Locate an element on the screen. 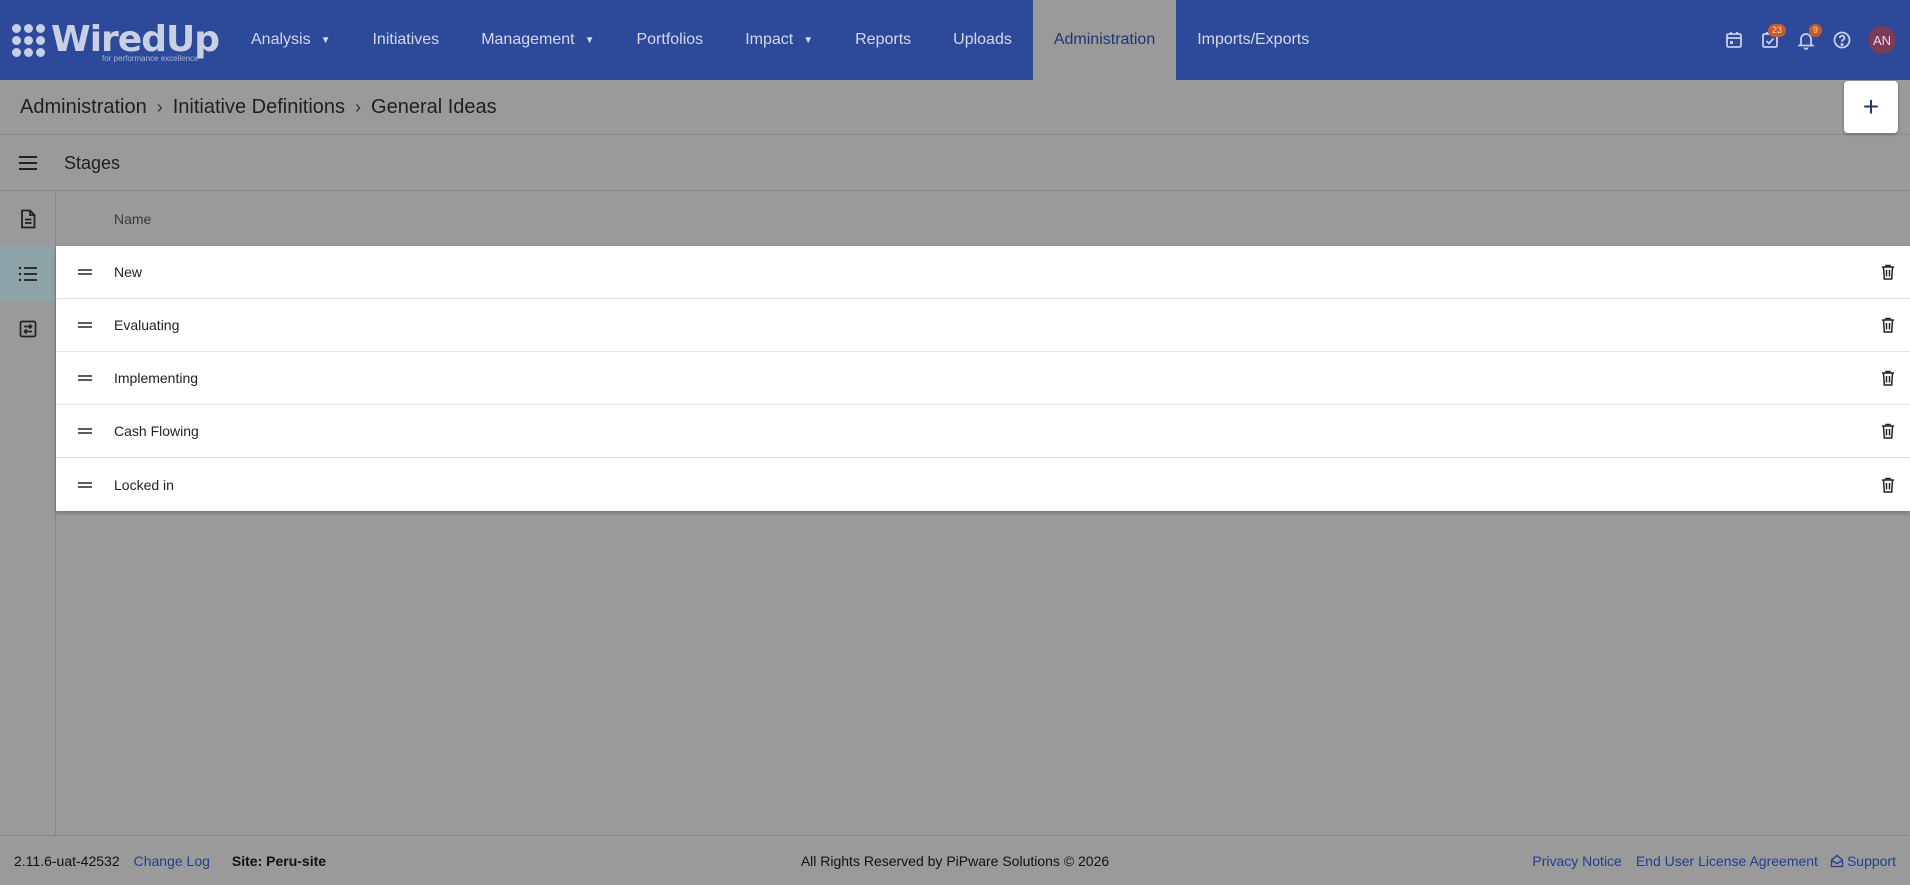  nav-item-label: Portfolios is located at coordinates (670, 39).